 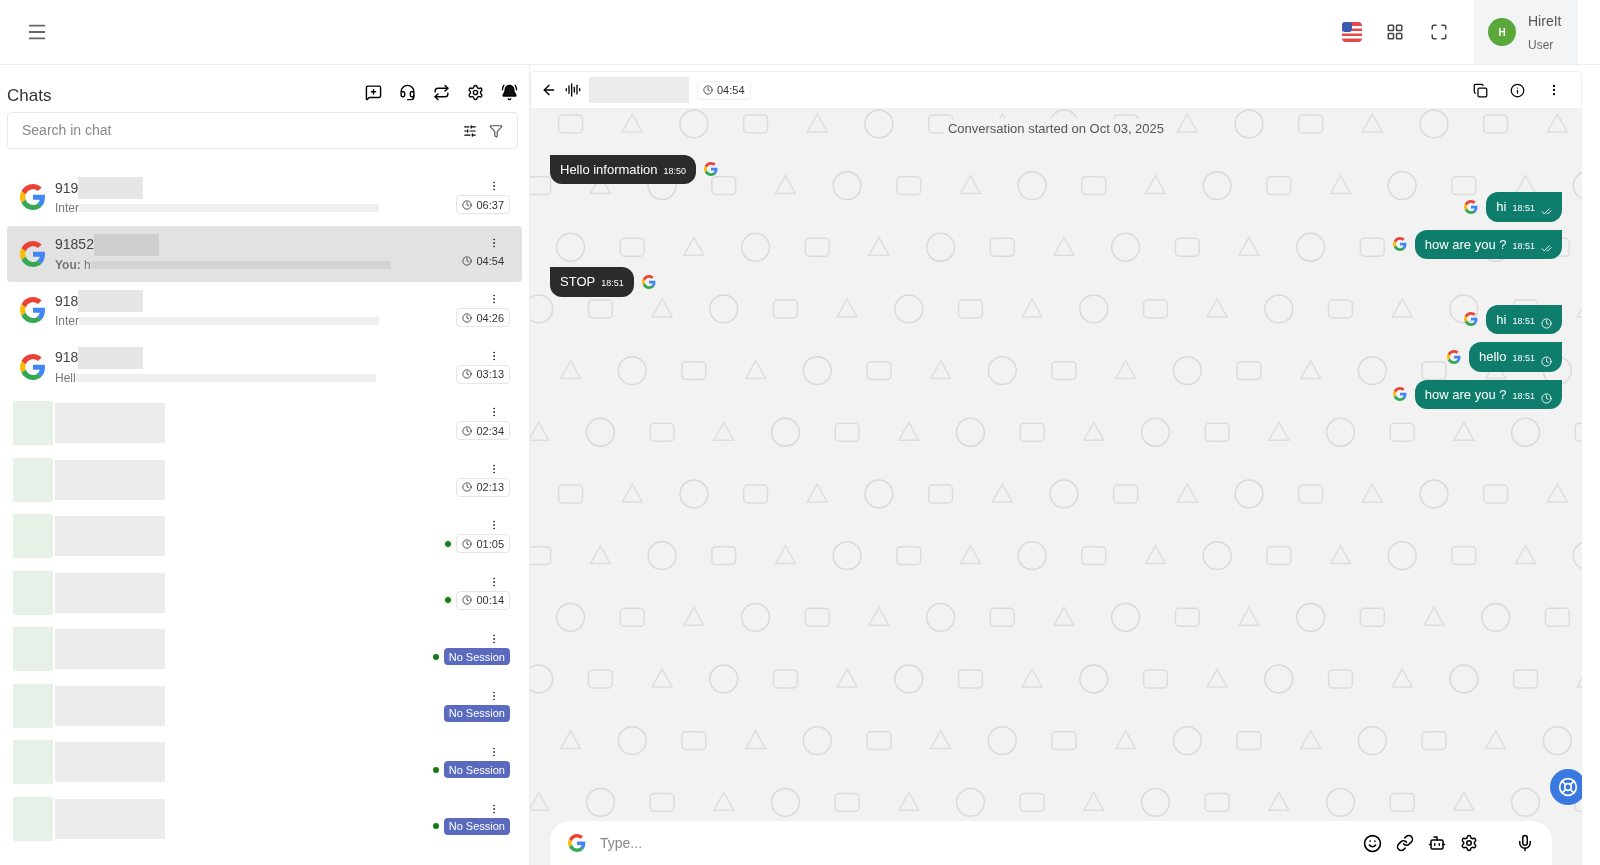 What do you see at coordinates (483, 600) in the screenshot?
I see `time-chip: 00:14` at bounding box center [483, 600].